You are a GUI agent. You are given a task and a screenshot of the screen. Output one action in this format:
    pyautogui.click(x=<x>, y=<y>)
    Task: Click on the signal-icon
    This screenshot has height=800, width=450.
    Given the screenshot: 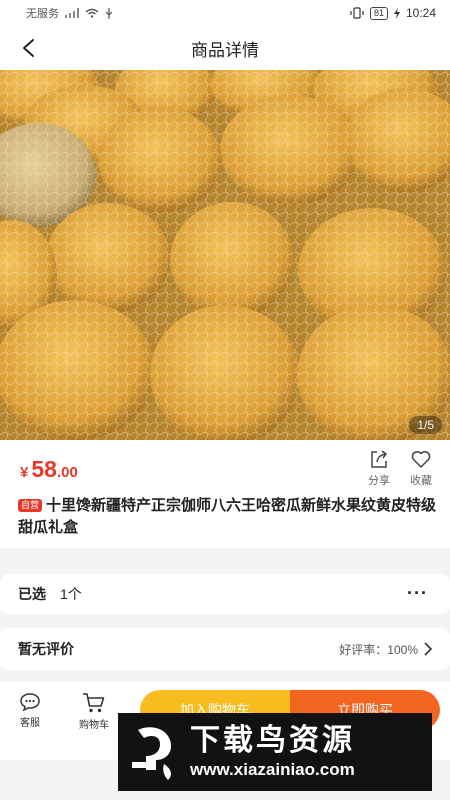 What is the action you would take?
    pyautogui.click(x=72, y=13)
    